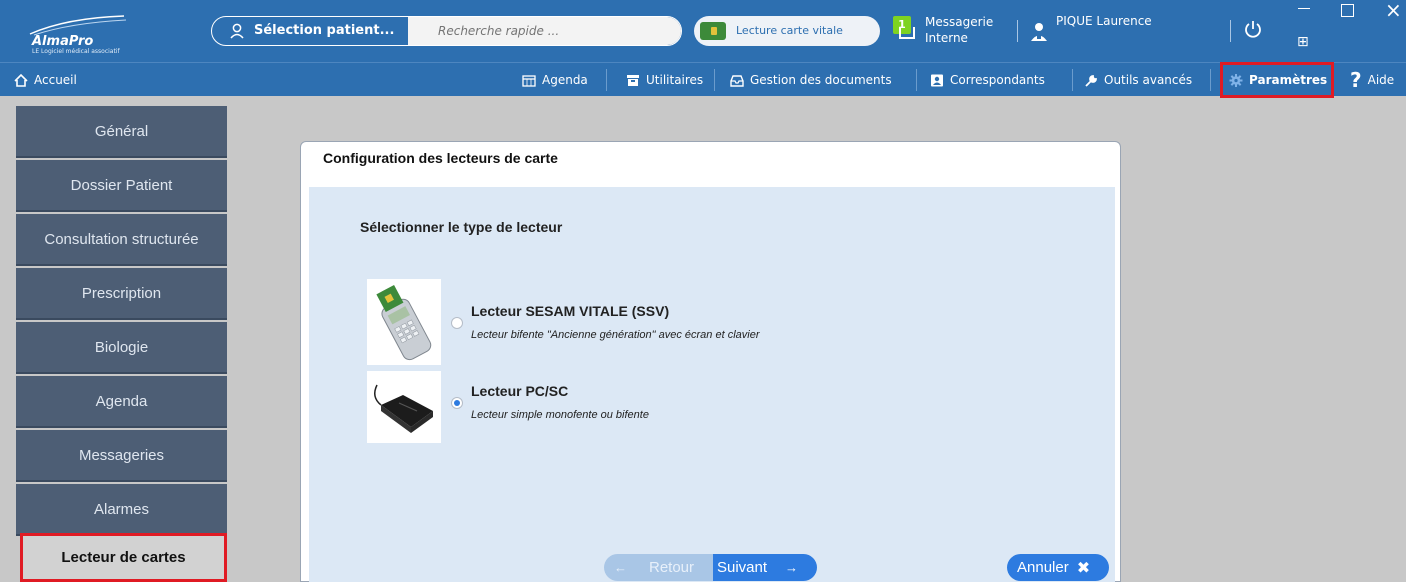 The width and height of the screenshot is (1406, 582). What do you see at coordinates (1253, 29) in the screenshot?
I see `power-icon` at bounding box center [1253, 29].